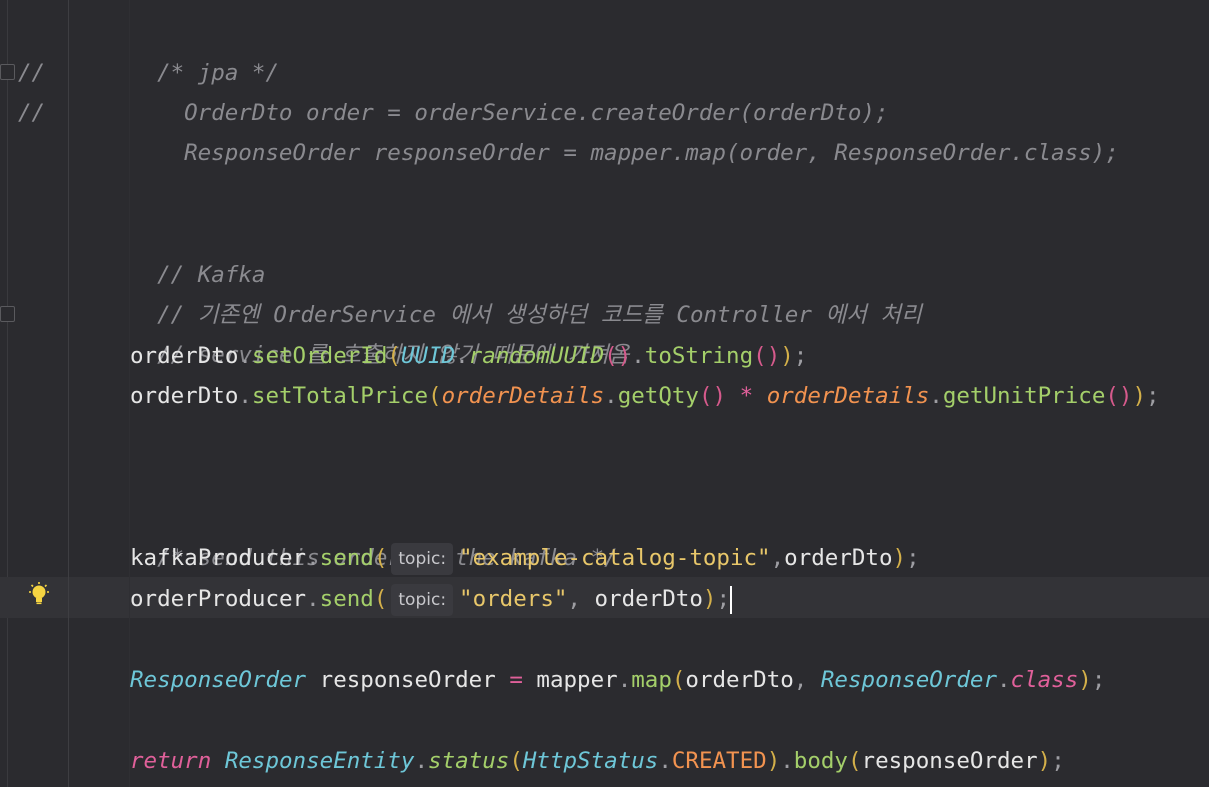  Describe the element at coordinates (719, 761) in the screenshot. I see `constant: CREATED` at that location.